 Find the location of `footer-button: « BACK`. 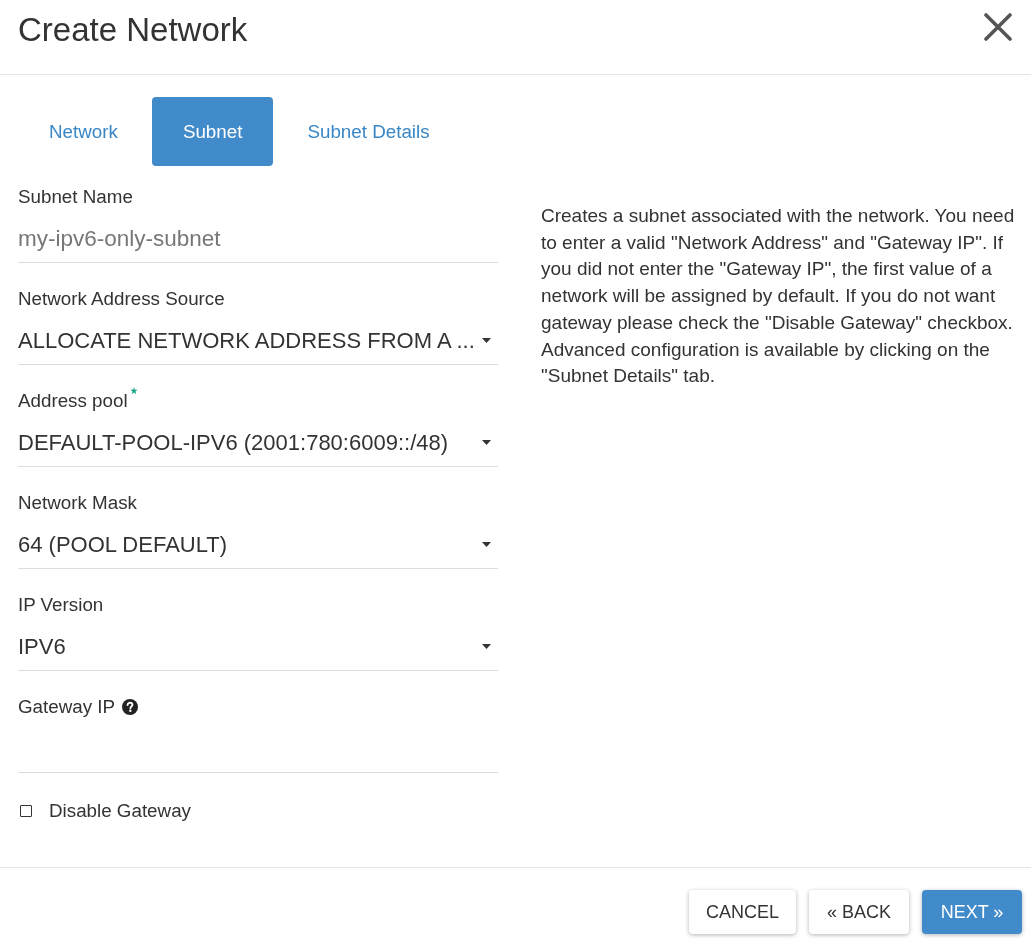

footer-button: « BACK is located at coordinates (859, 912).